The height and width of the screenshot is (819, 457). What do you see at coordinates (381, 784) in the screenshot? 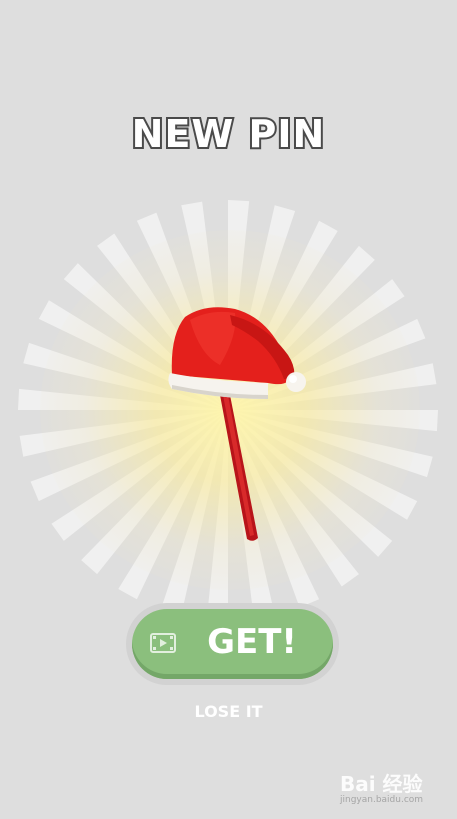
I see `watermark-logo-text: Bai 经验` at bounding box center [381, 784].